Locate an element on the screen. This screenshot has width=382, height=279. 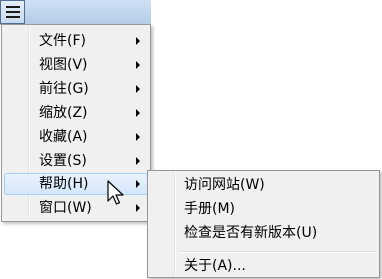
menu-item-favorites: 收藏(A) is located at coordinates (76, 137).